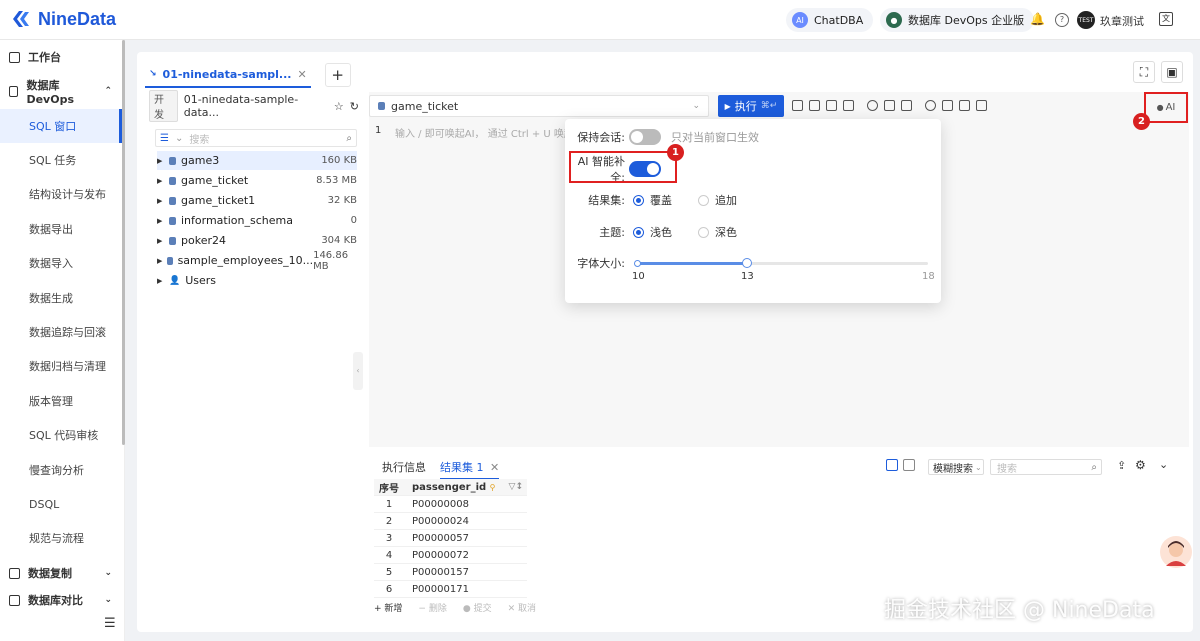 The width and height of the screenshot is (1200, 641). What do you see at coordinates (228, 75) in the screenshot?
I see `tab-ninedata-sample: ↘ 01-ninedata-sampl... ✕` at bounding box center [228, 75].